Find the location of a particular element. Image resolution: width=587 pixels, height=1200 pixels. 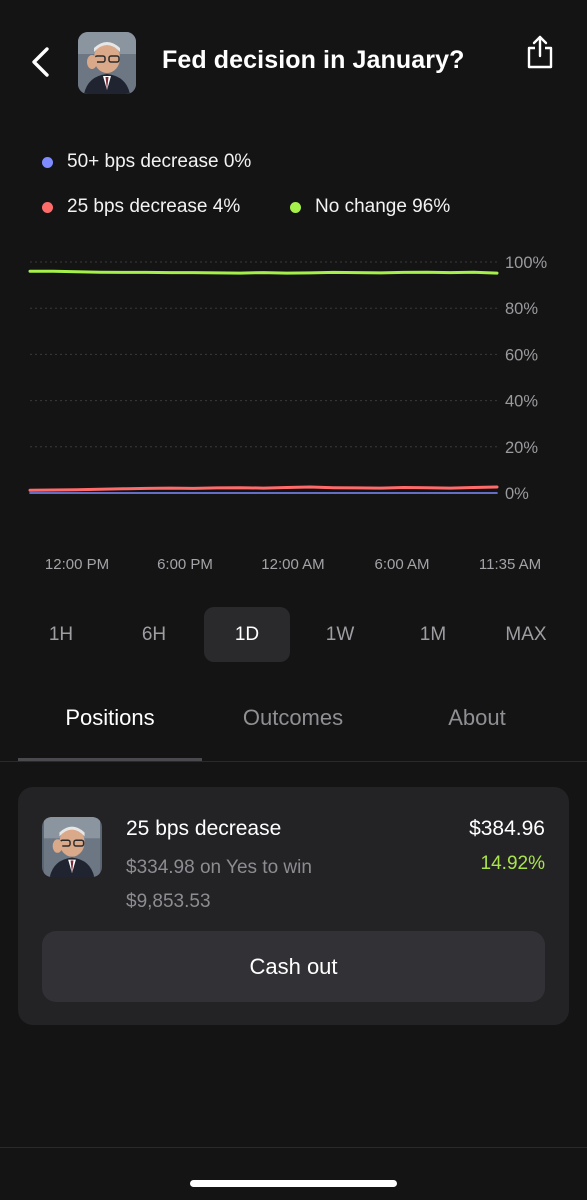

timeframe-1d-button: 1D is located at coordinates (247, 634).